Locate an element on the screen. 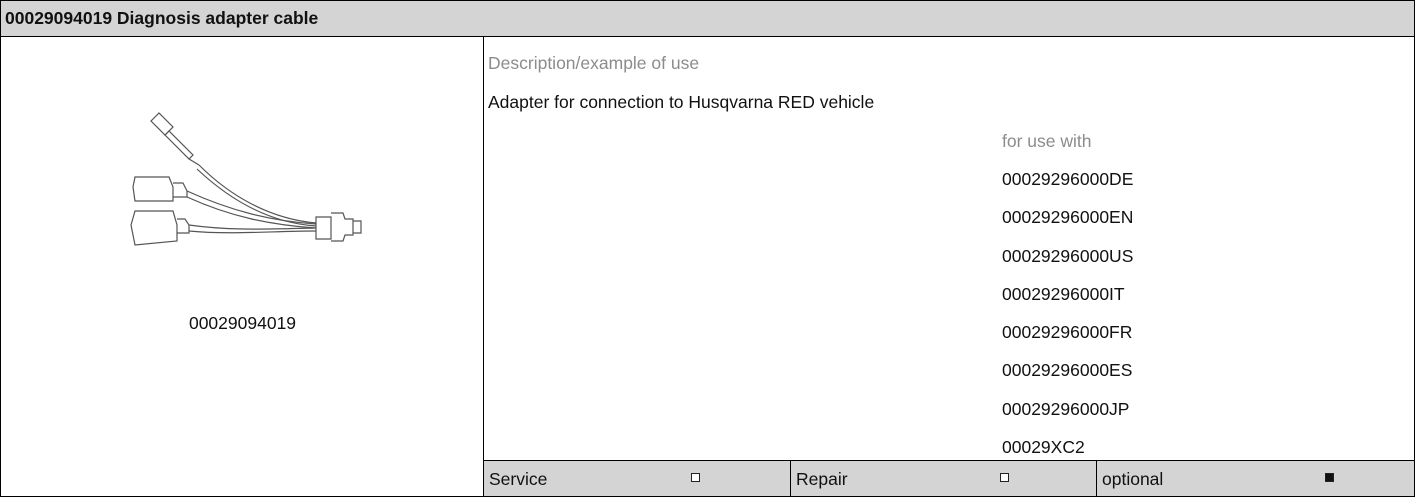 The image size is (1415, 497). optional-cell: optional is located at coordinates (1255, 478).